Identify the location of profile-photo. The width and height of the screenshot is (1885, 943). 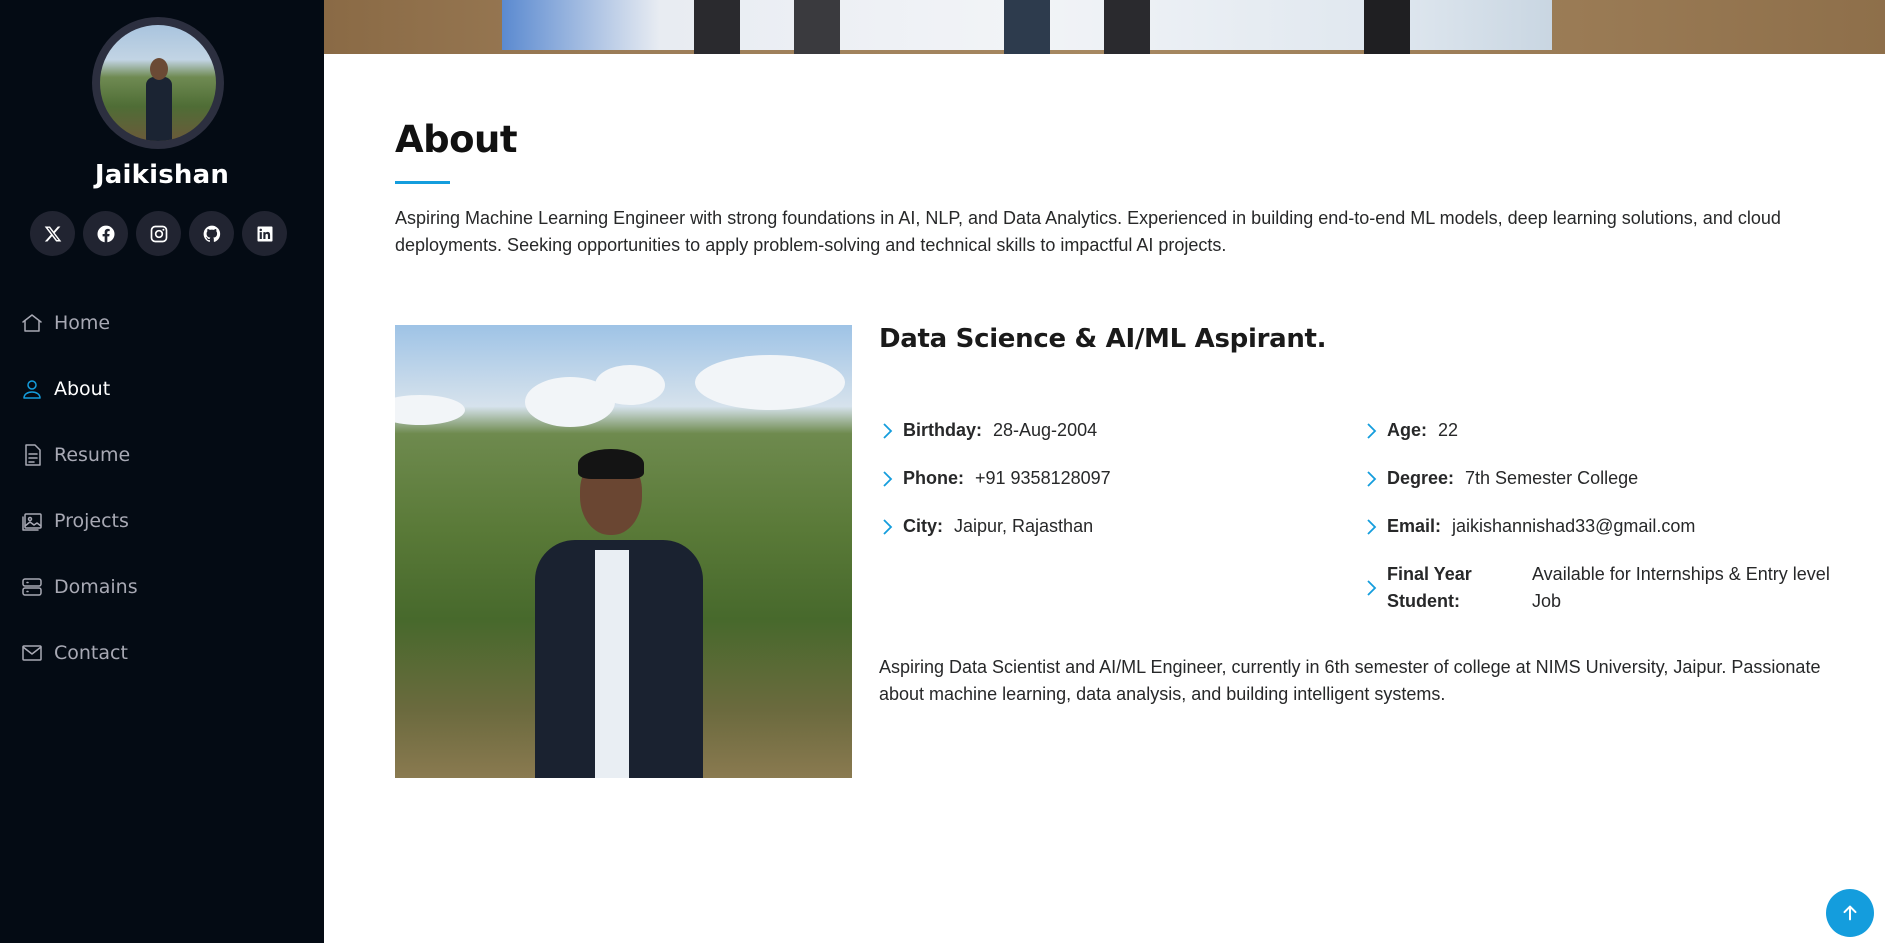
(158, 83).